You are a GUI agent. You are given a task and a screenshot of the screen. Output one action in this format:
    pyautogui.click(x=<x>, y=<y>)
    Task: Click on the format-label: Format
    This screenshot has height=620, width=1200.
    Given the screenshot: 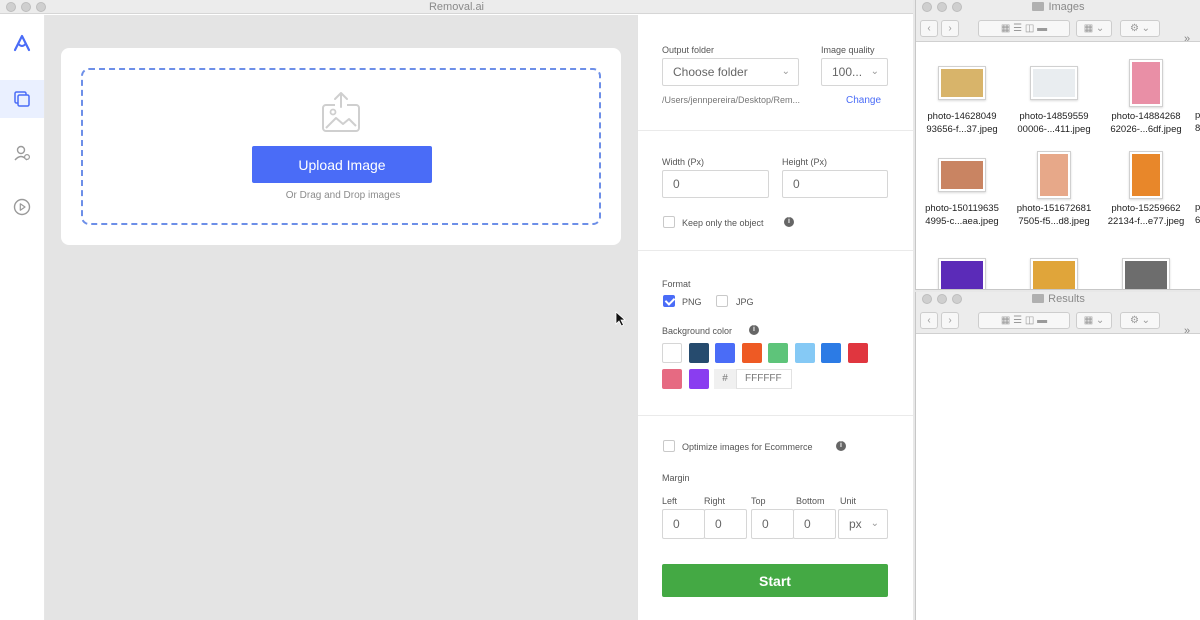 What is the action you would take?
    pyautogui.click(x=676, y=284)
    